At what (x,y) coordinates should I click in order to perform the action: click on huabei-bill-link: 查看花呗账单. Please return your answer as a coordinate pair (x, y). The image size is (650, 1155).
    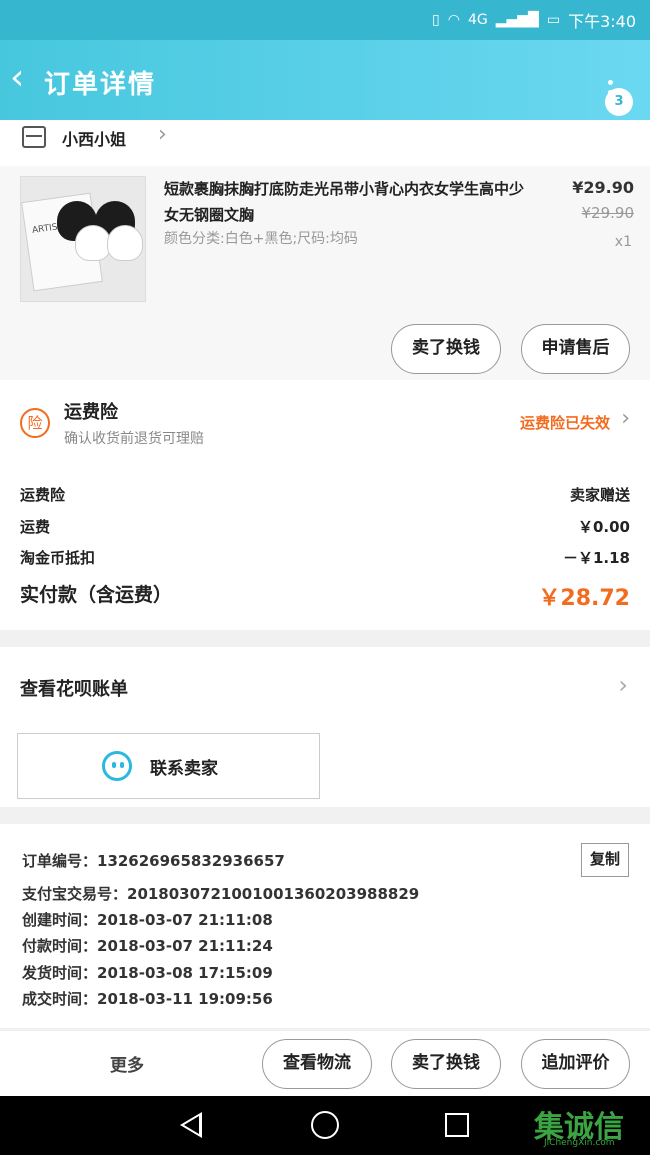
    Looking at the image, I should click on (74, 688).